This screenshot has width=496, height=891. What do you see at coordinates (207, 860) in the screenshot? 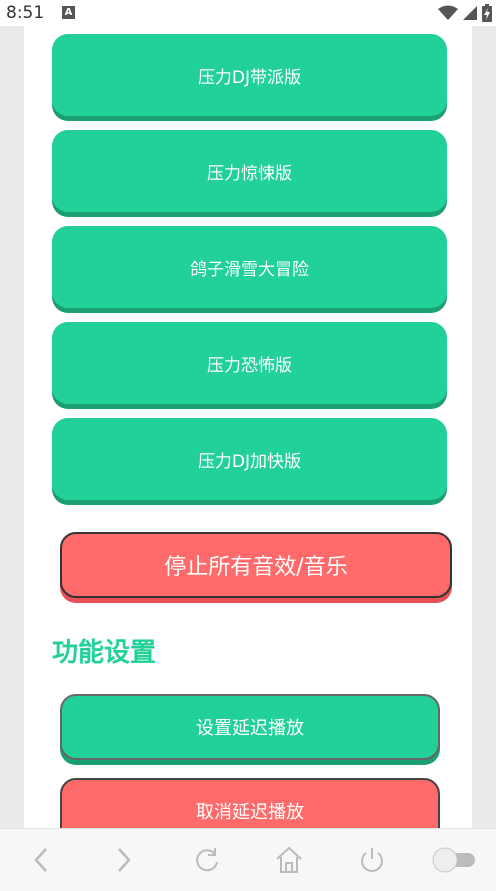
I see `refresh-icon` at bounding box center [207, 860].